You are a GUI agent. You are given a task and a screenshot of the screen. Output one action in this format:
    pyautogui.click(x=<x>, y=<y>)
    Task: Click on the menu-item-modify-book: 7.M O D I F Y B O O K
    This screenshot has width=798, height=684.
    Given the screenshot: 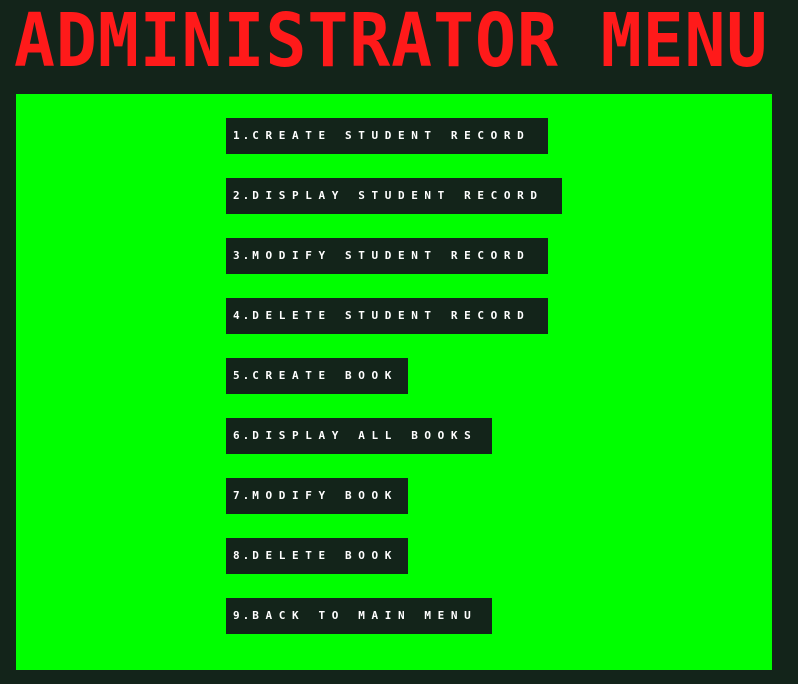 What is the action you would take?
    pyautogui.click(x=317, y=496)
    